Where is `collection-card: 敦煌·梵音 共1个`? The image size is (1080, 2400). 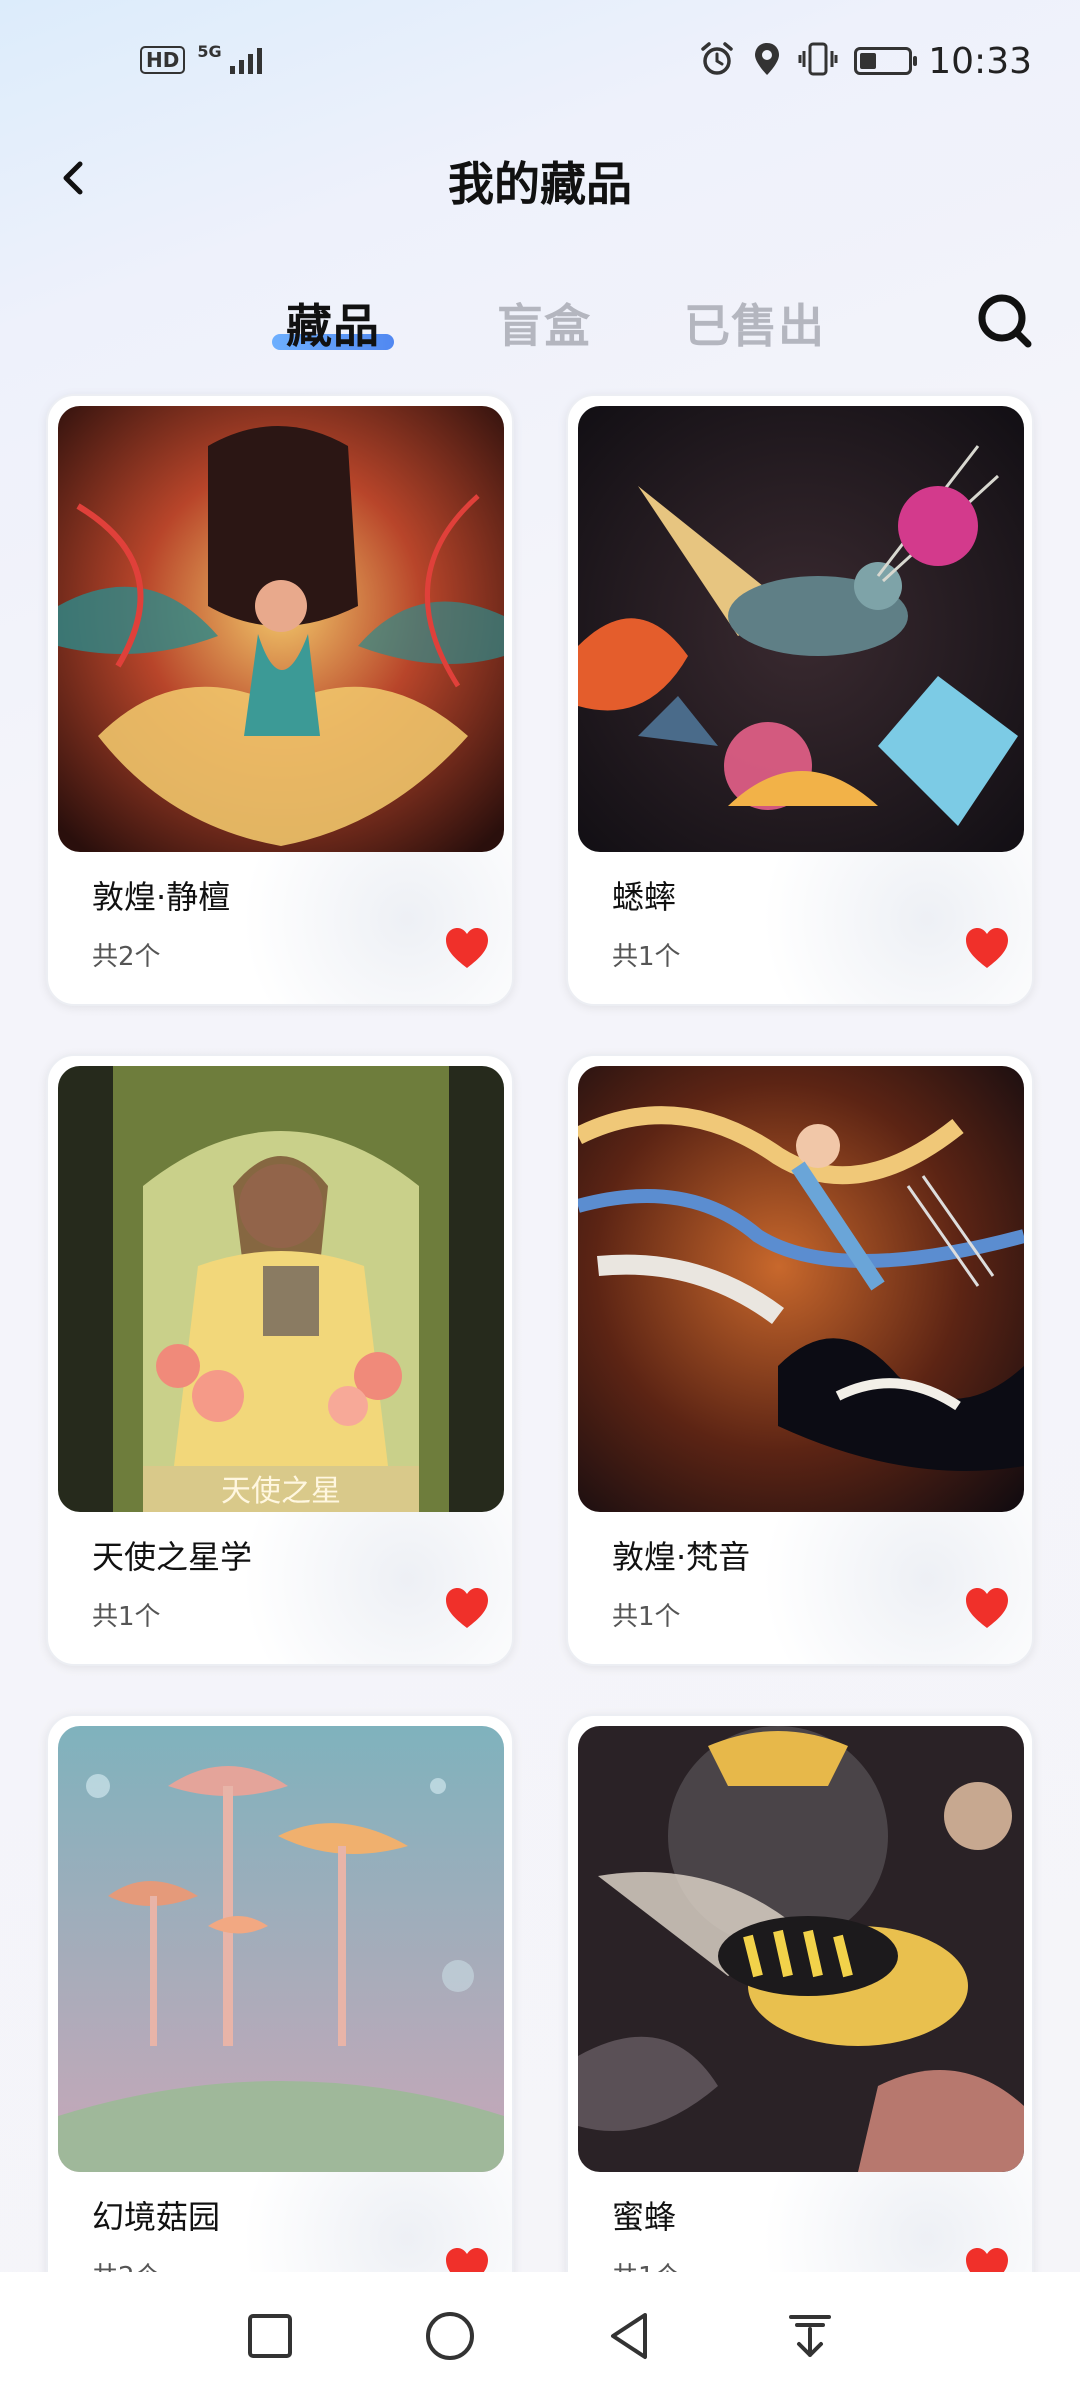 collection-card: 敦煌·梵音 共1个 is located at coordinates (800, 1360).